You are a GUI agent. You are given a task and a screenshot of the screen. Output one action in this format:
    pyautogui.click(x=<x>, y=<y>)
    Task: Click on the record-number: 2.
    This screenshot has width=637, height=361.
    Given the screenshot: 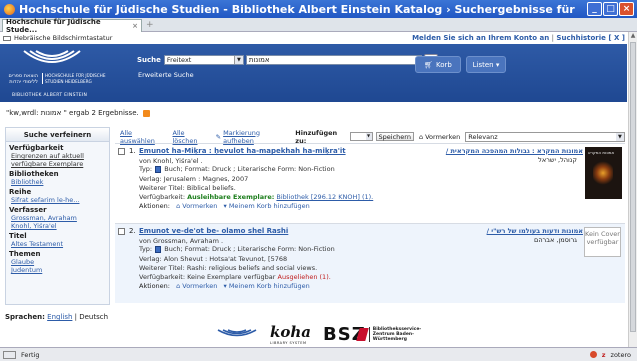 What is the action you would take?
    pyautogui.click(x=132, y=231)
    